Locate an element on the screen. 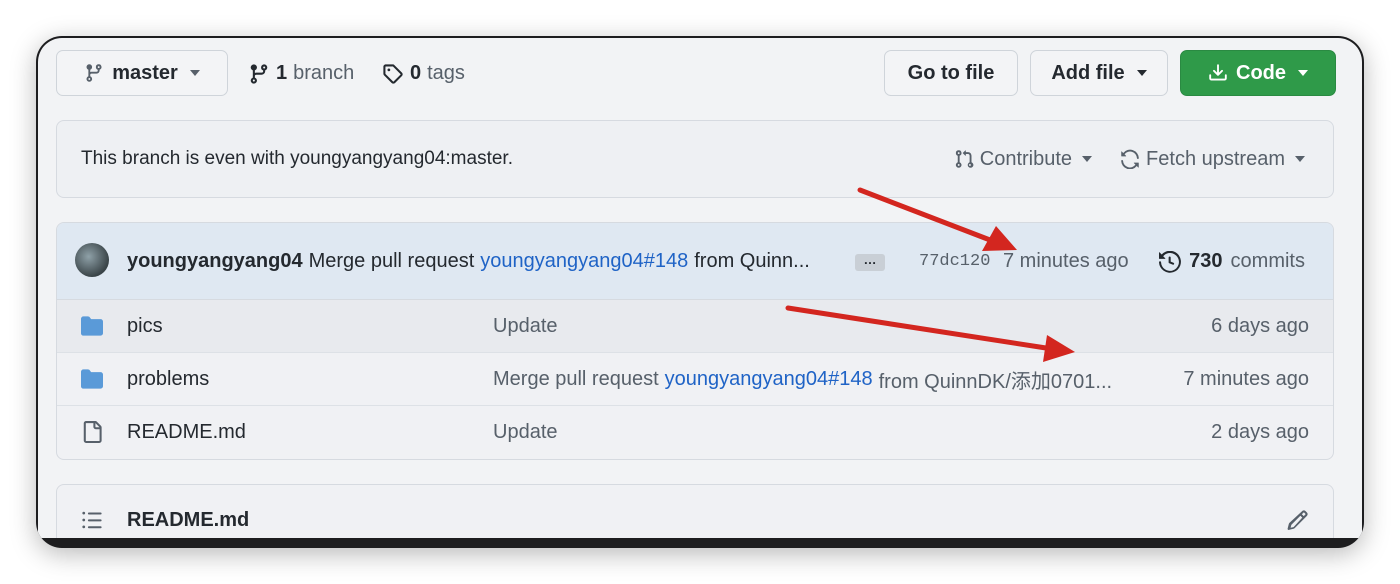  commit-message-prefix: Merge pull request is located at coordinates (392, 261).